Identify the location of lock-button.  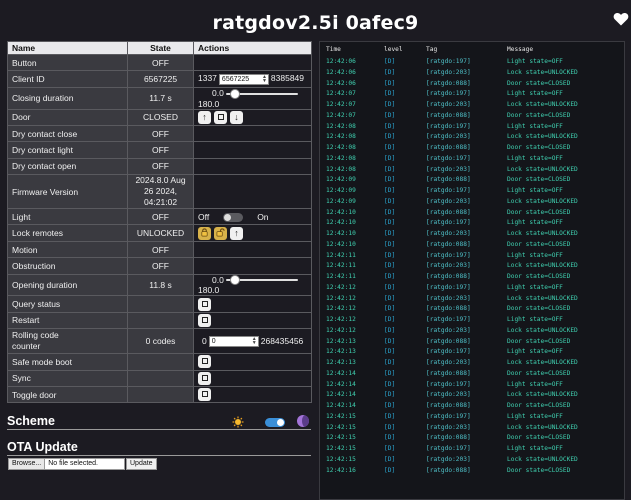
(204, 233).